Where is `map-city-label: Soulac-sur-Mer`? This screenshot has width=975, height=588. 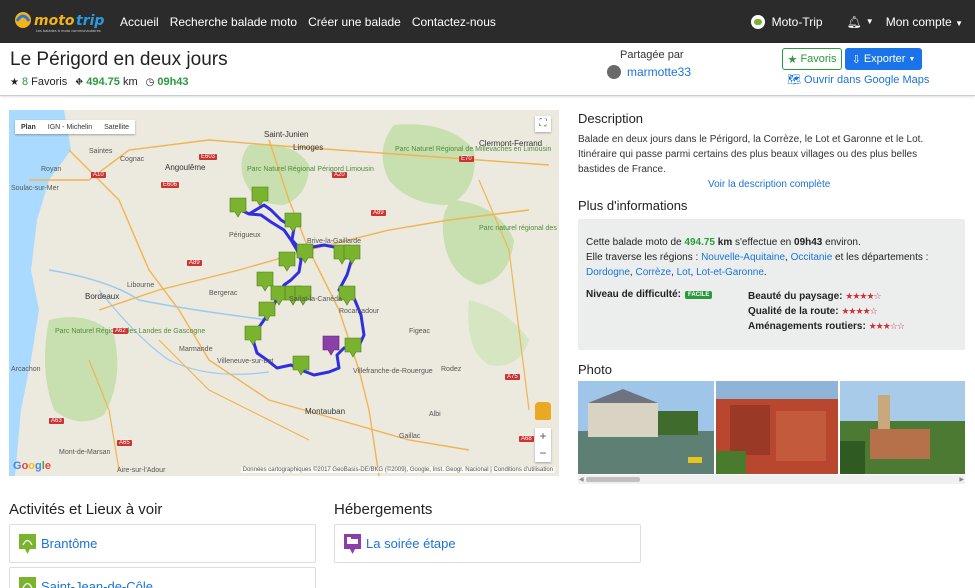
map-city-label: Soulac-sur-Mer is located at coordinates (35, 188).